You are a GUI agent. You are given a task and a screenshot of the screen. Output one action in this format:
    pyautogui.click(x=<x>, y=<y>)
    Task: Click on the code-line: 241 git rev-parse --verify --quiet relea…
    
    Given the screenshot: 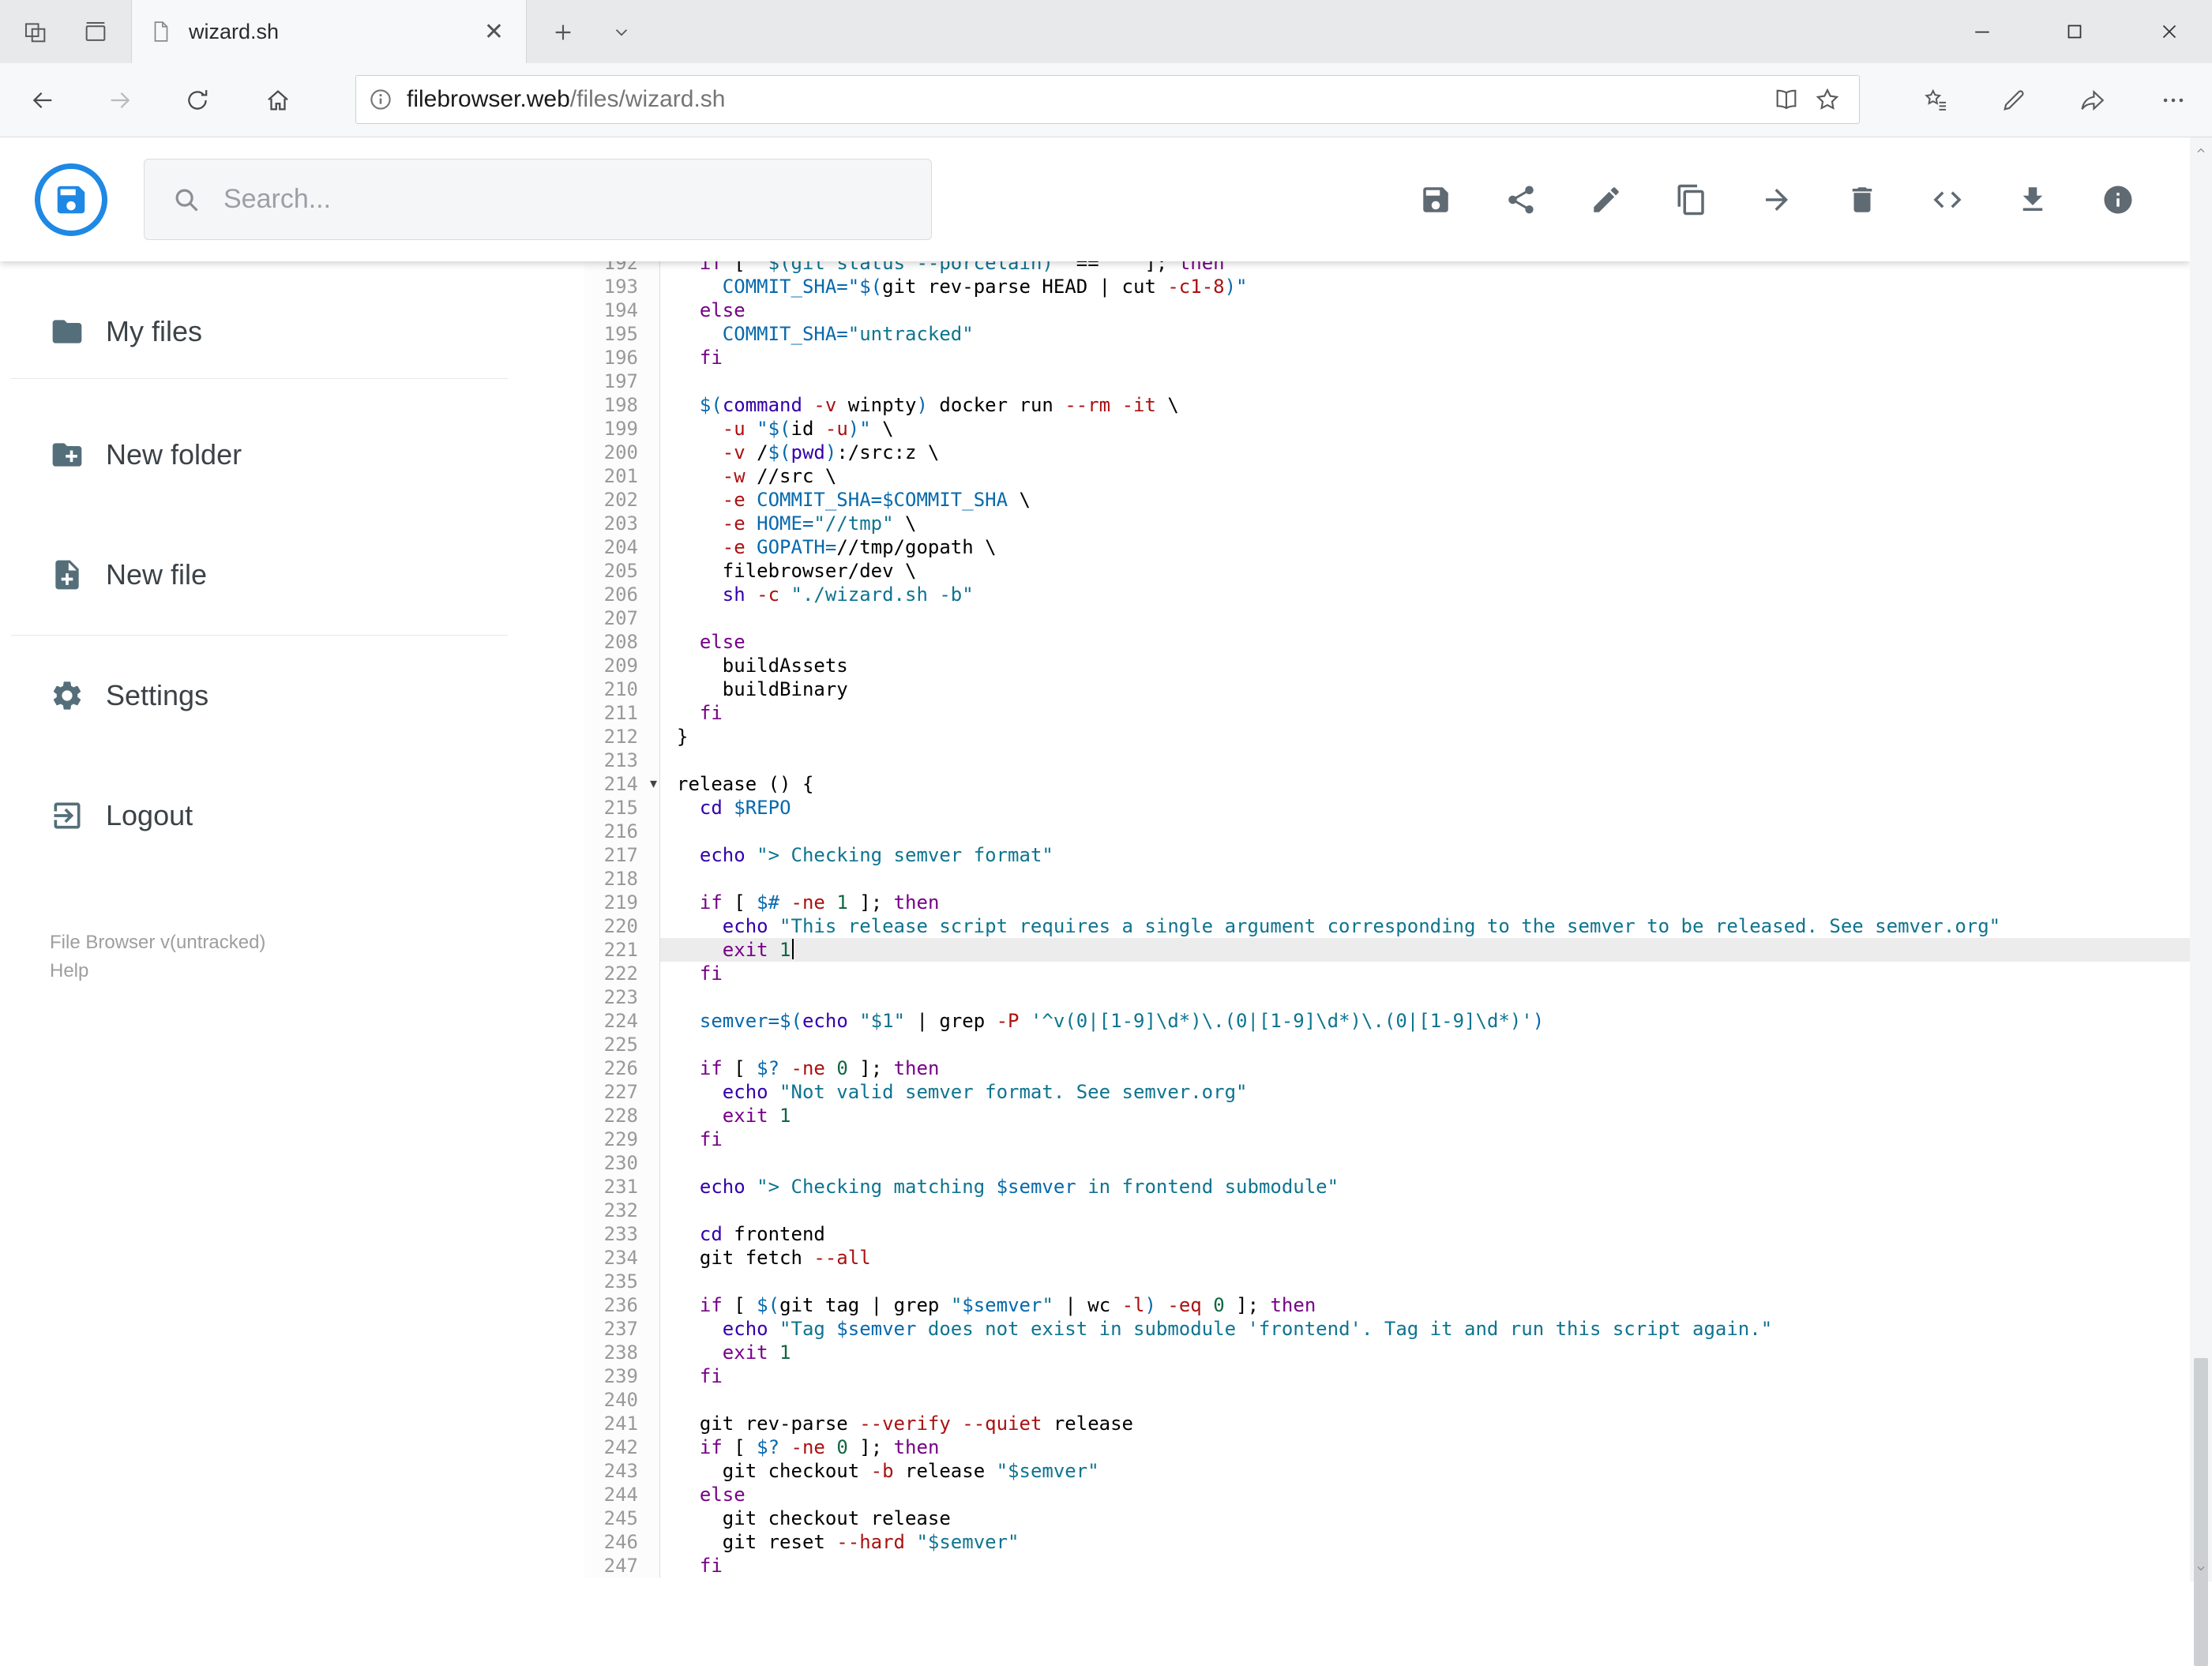 What is the action you would take?
    pyautogui.click(x=1387, y=1424)
    